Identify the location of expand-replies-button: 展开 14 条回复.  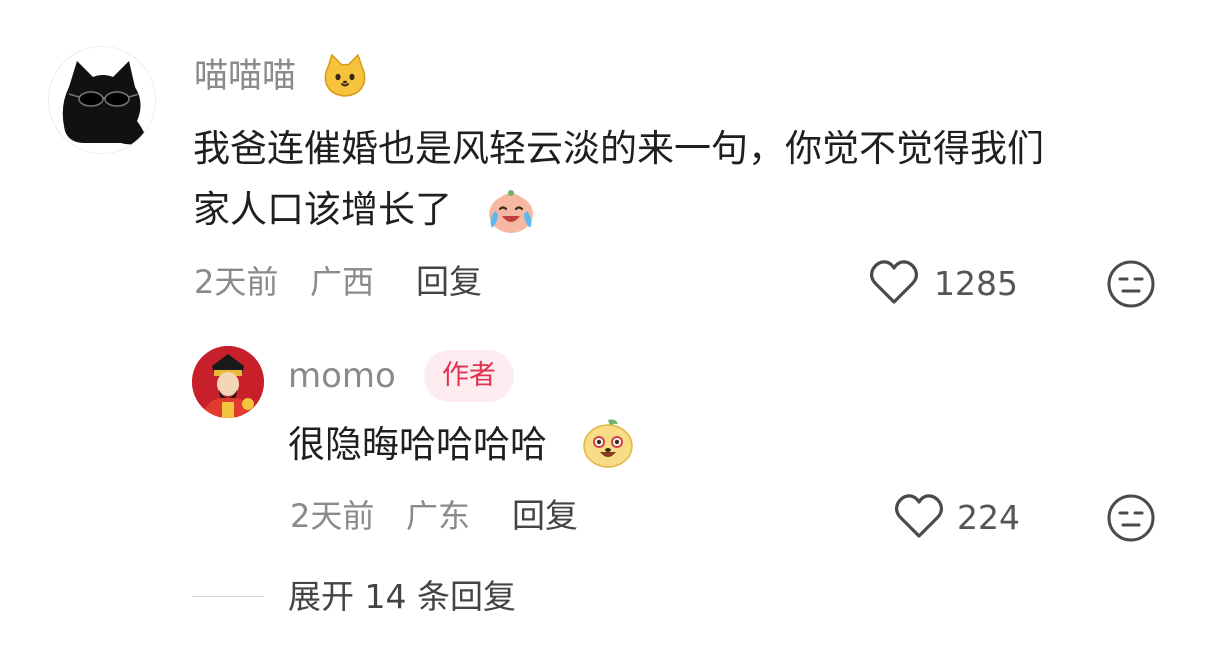
(402, 597).